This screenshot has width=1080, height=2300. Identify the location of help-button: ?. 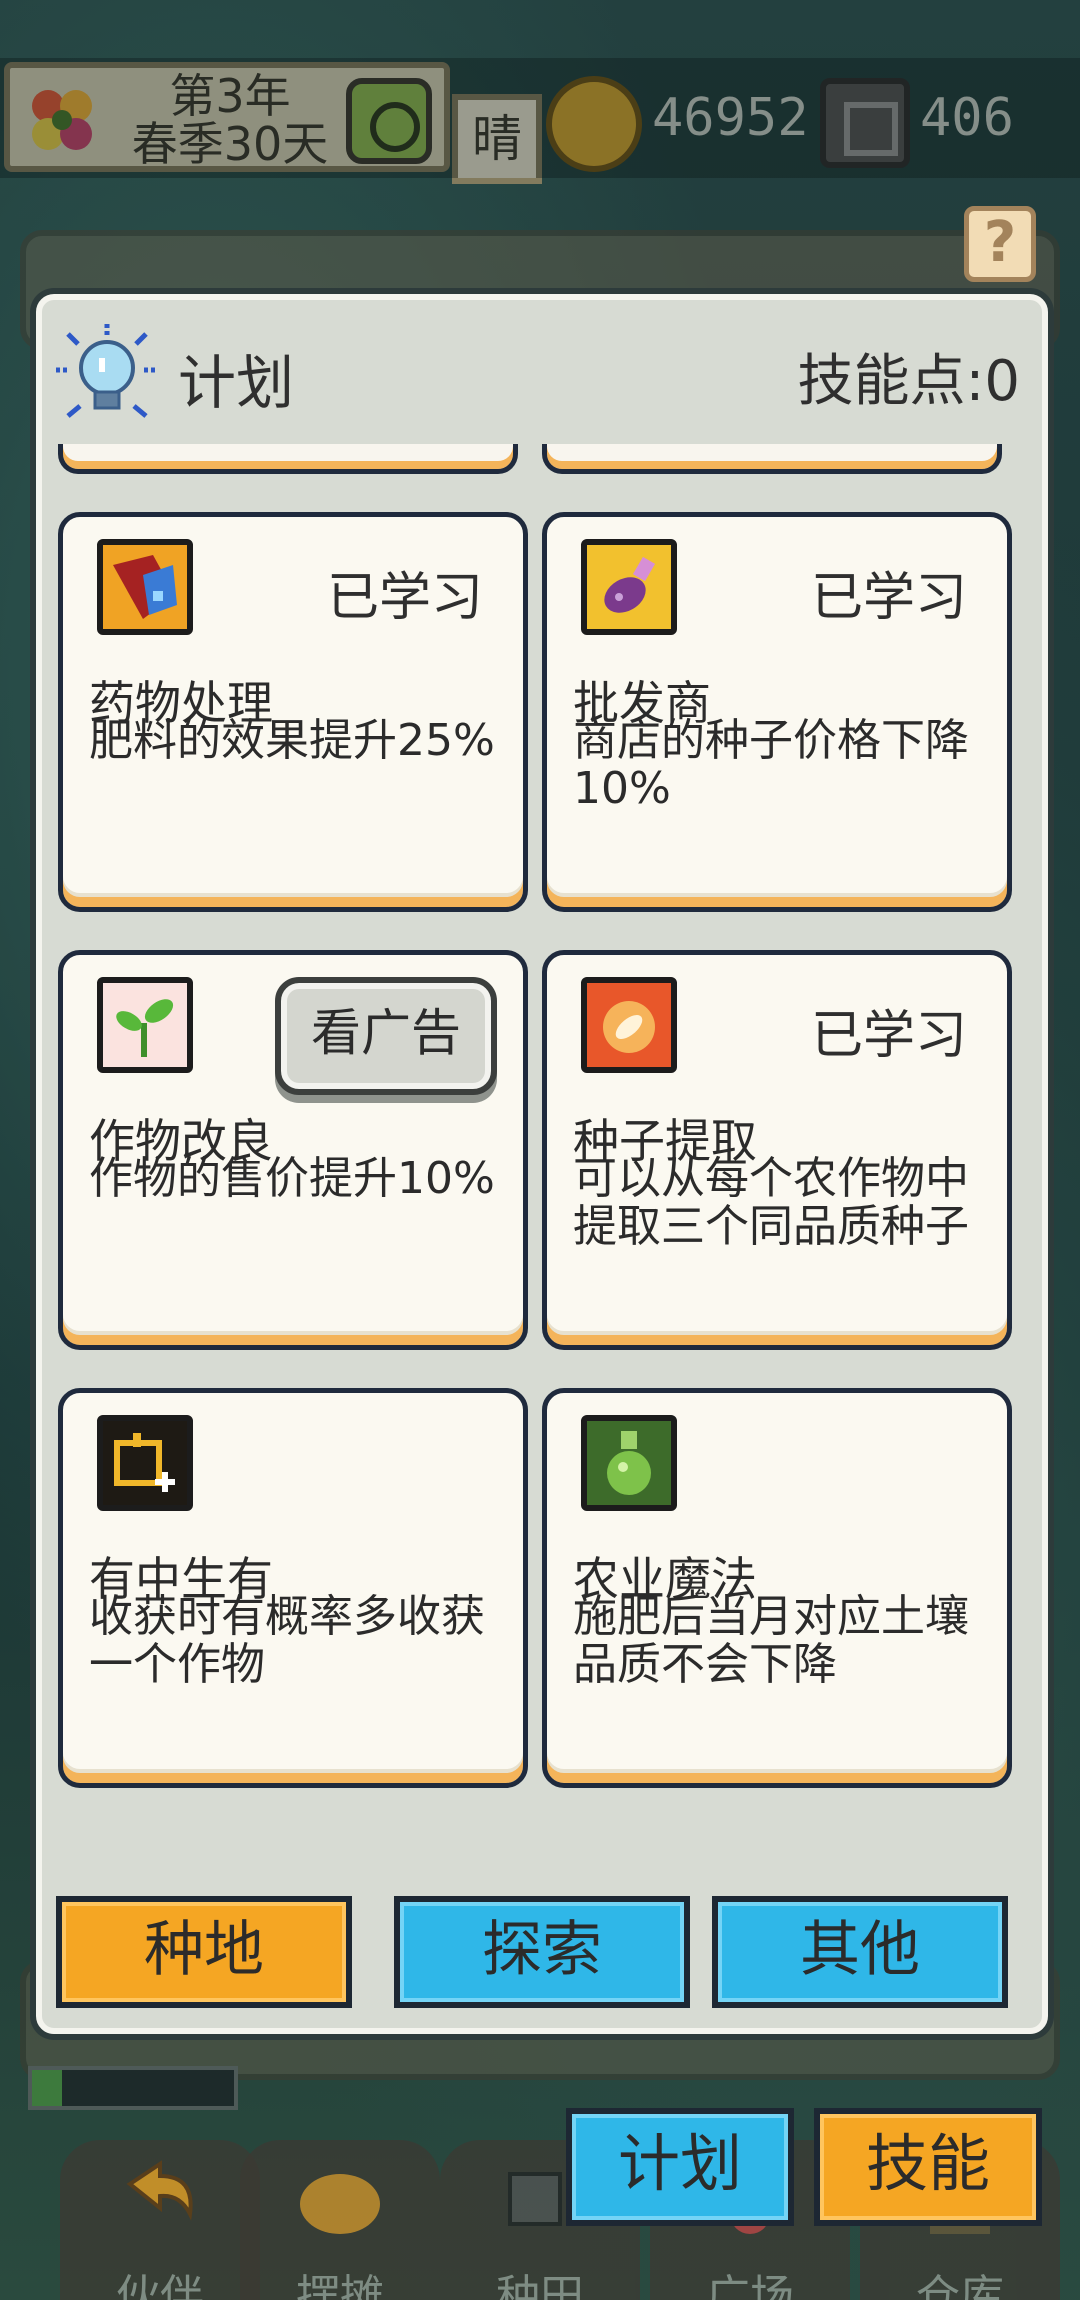
(1000, 244).